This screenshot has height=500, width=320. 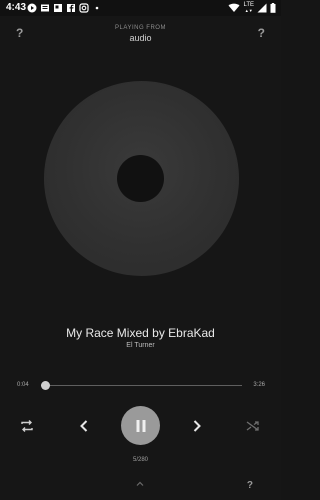 I want to click on chevron-up-icon, so click(x=140, y=484).